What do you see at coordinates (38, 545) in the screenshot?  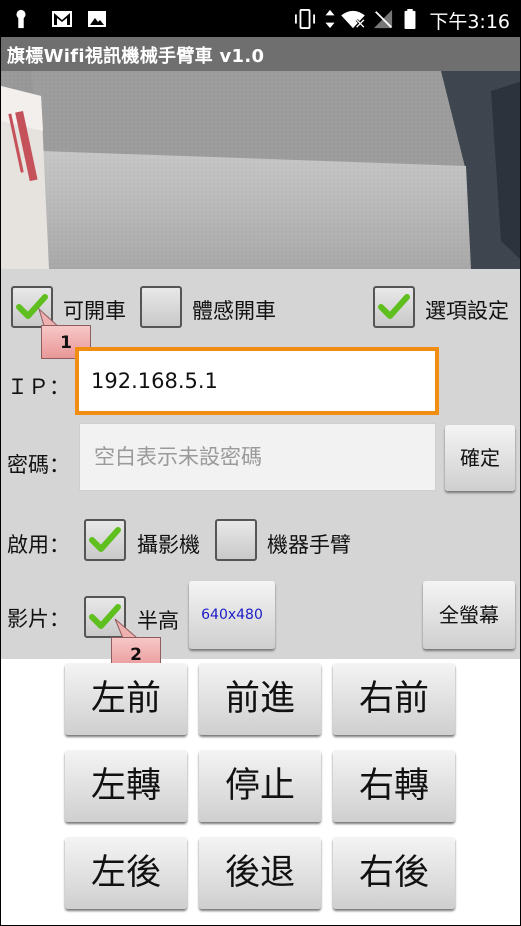 I see `enable-label: 啟用：` at bounding box center [38, 545].